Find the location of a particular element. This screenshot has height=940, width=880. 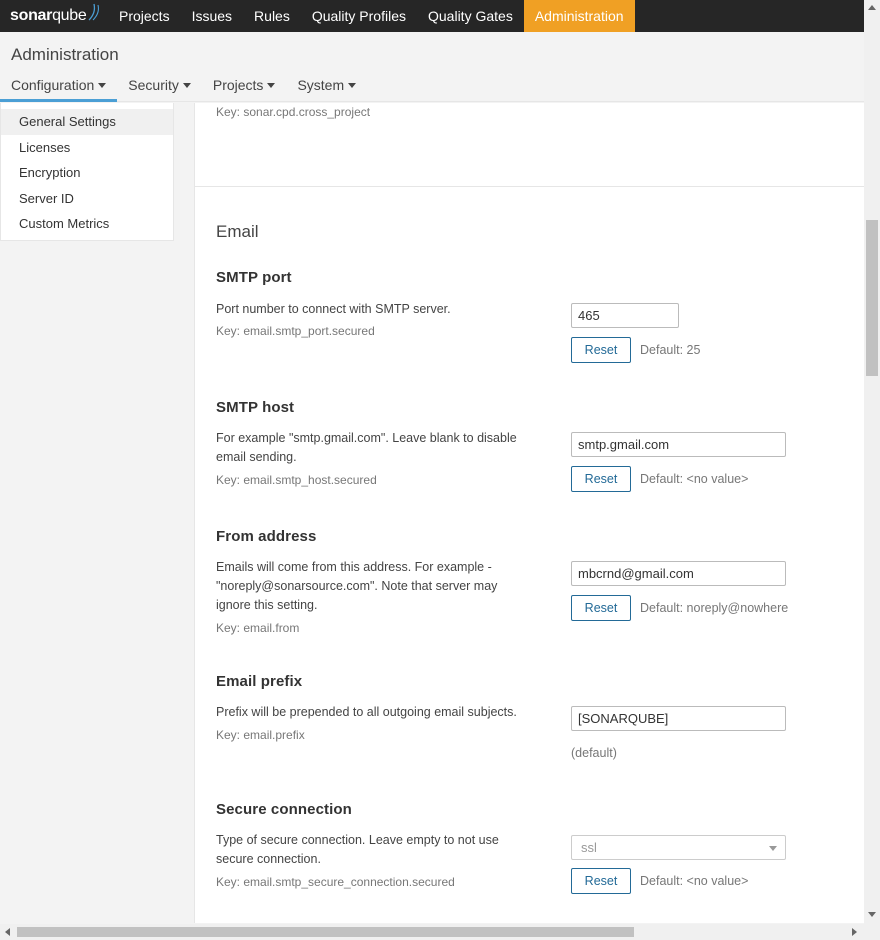

sidebar-item-server-id: Server ID is located at coordinates (87, 199).